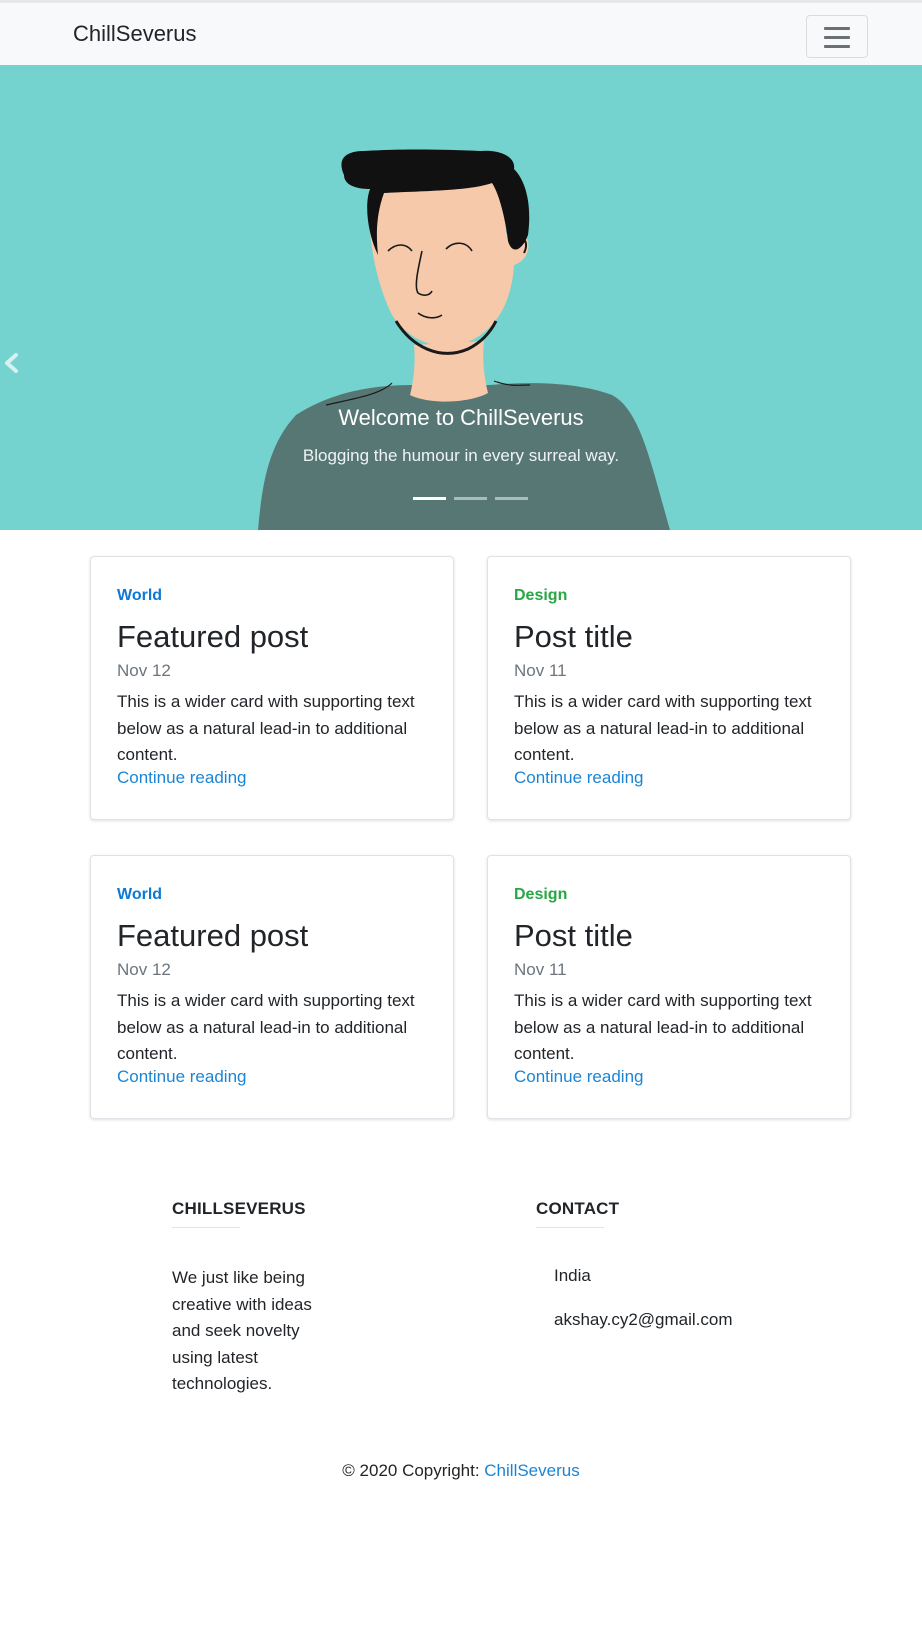 This screenshot has height=1644, width=922. What do you see at coordinates (461, 32) in the screenshot?
I see `navbar: ChillSeverus` at bounding box center [461, 32].